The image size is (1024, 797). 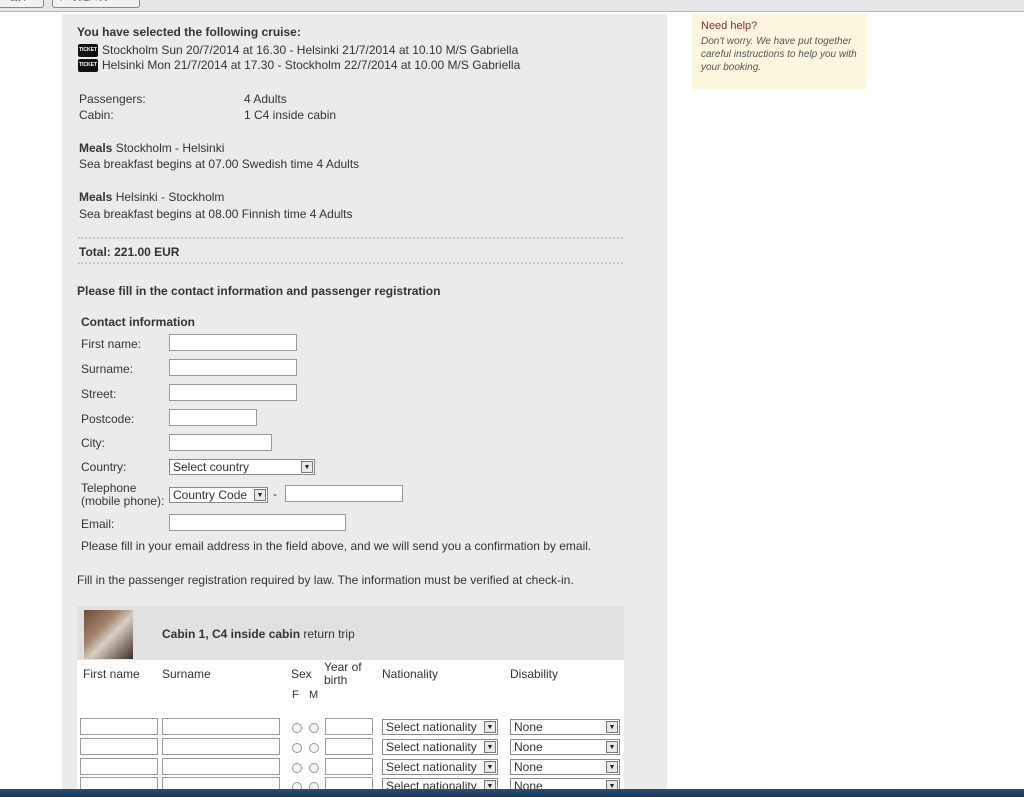 I want to click on column-sex: Sex, so click(x=301, y=674).